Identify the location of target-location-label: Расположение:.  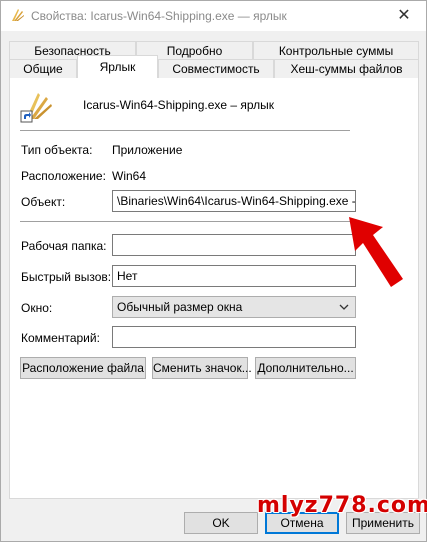
(63, 176).